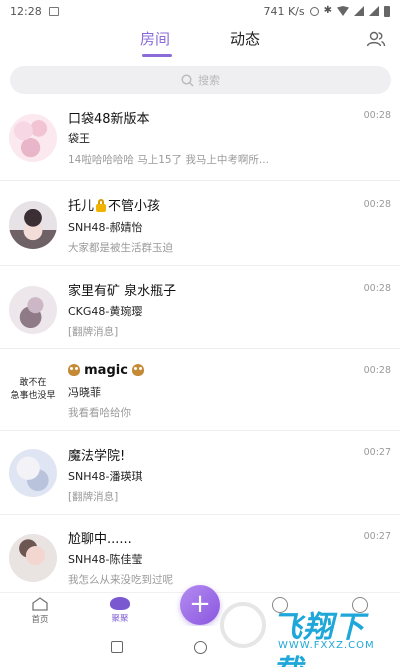 The height and width of the screenshot is (667, 400). I want to click on bluetooth-icon: ✱, so click(327, 10).